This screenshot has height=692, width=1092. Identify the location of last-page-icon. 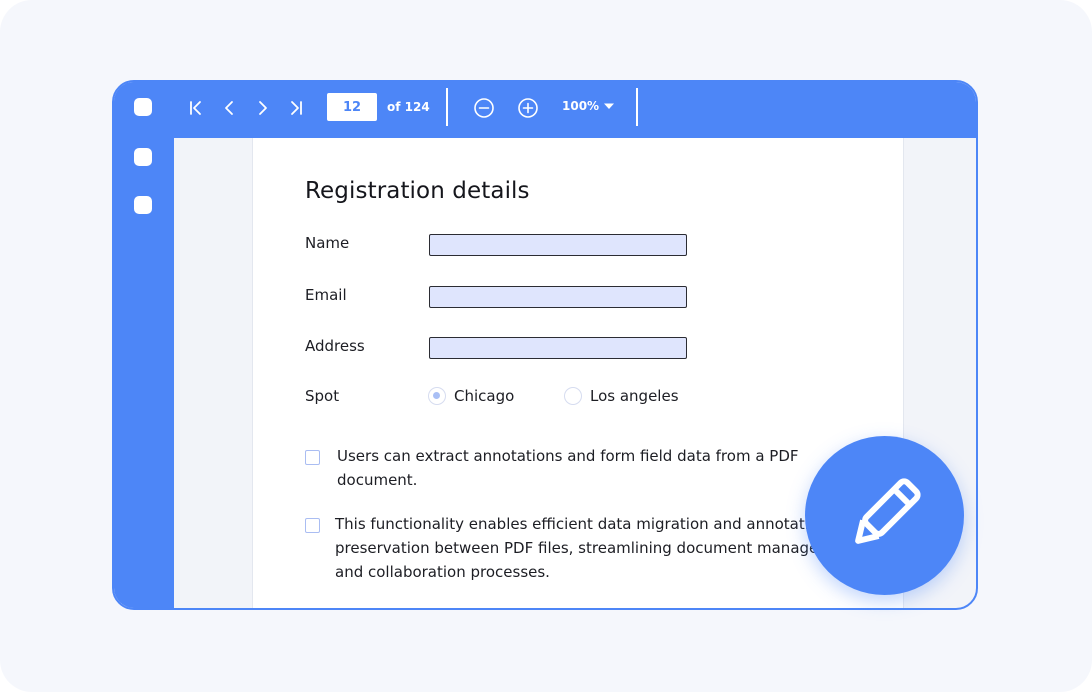
(296, 108).